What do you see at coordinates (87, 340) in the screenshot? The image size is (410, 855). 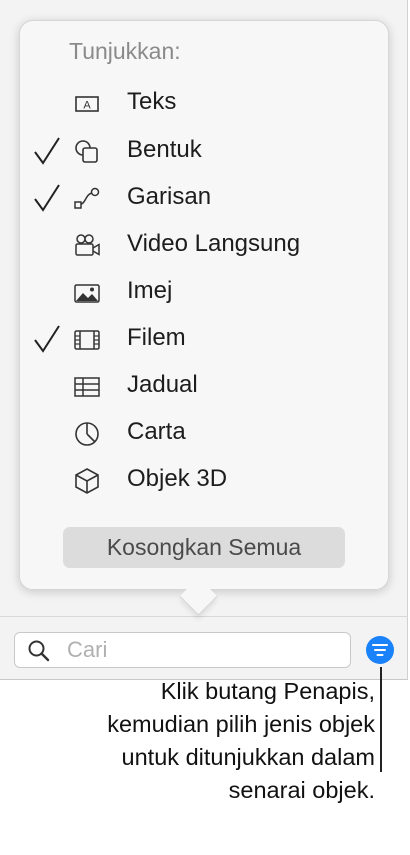 I see `film-icon` at bounding box center [87, 340].